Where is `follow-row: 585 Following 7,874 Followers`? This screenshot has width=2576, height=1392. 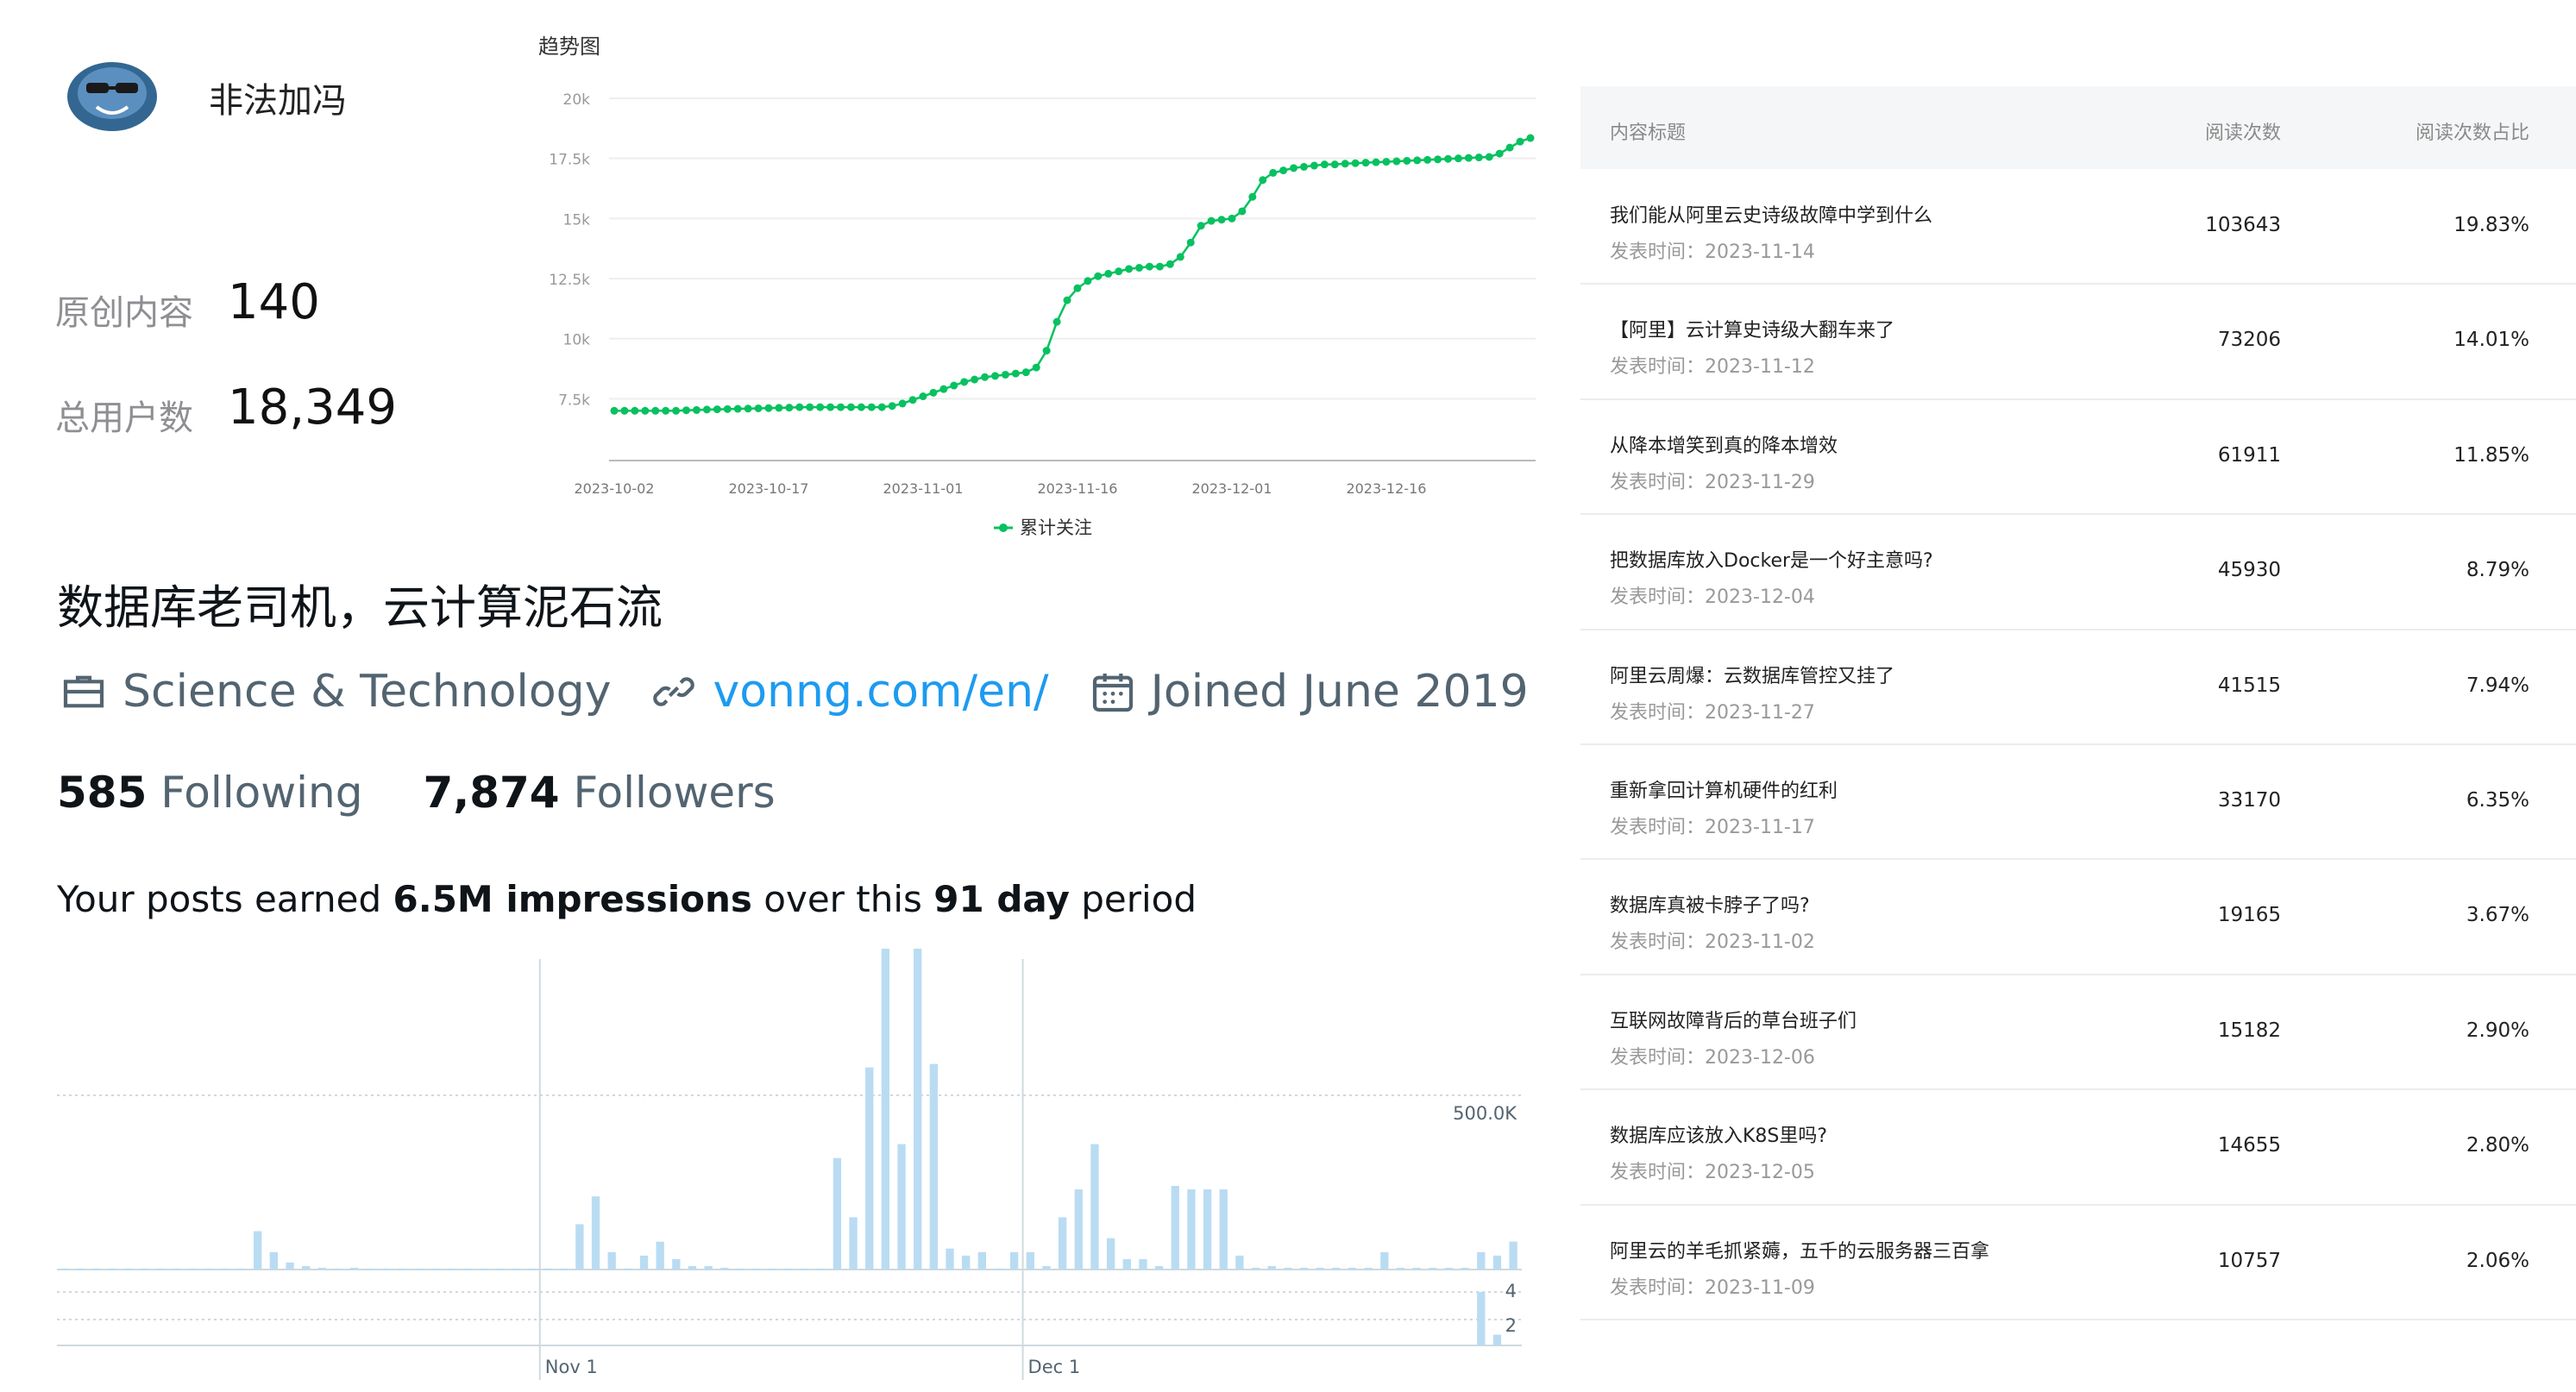
follow-row: 585 Following 7,874 Followers is located at coordinates (416, 793).